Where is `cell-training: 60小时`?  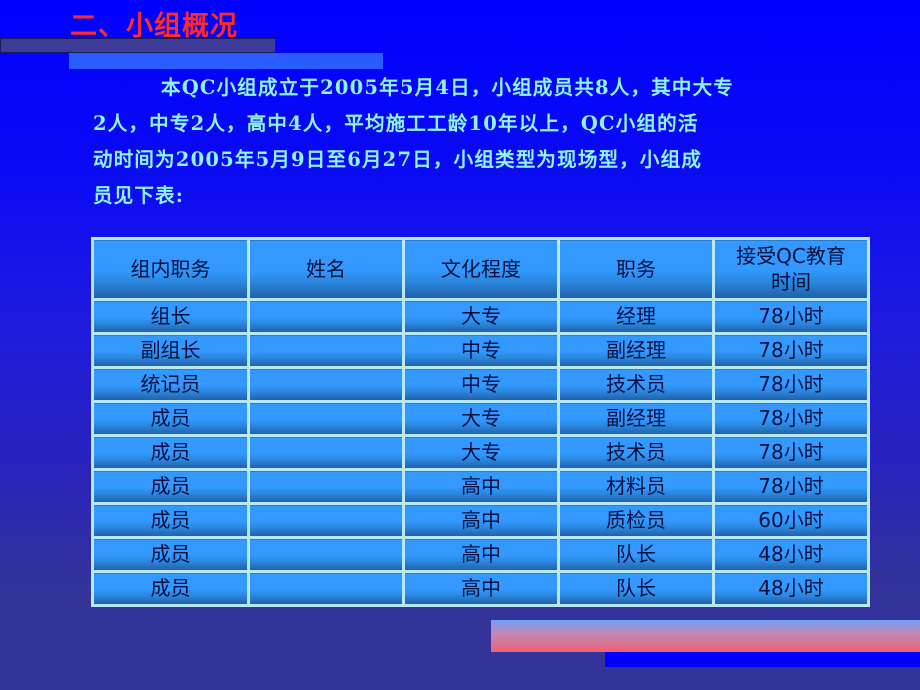
cell-training: 60小时 is located at coordinates (791, 520).